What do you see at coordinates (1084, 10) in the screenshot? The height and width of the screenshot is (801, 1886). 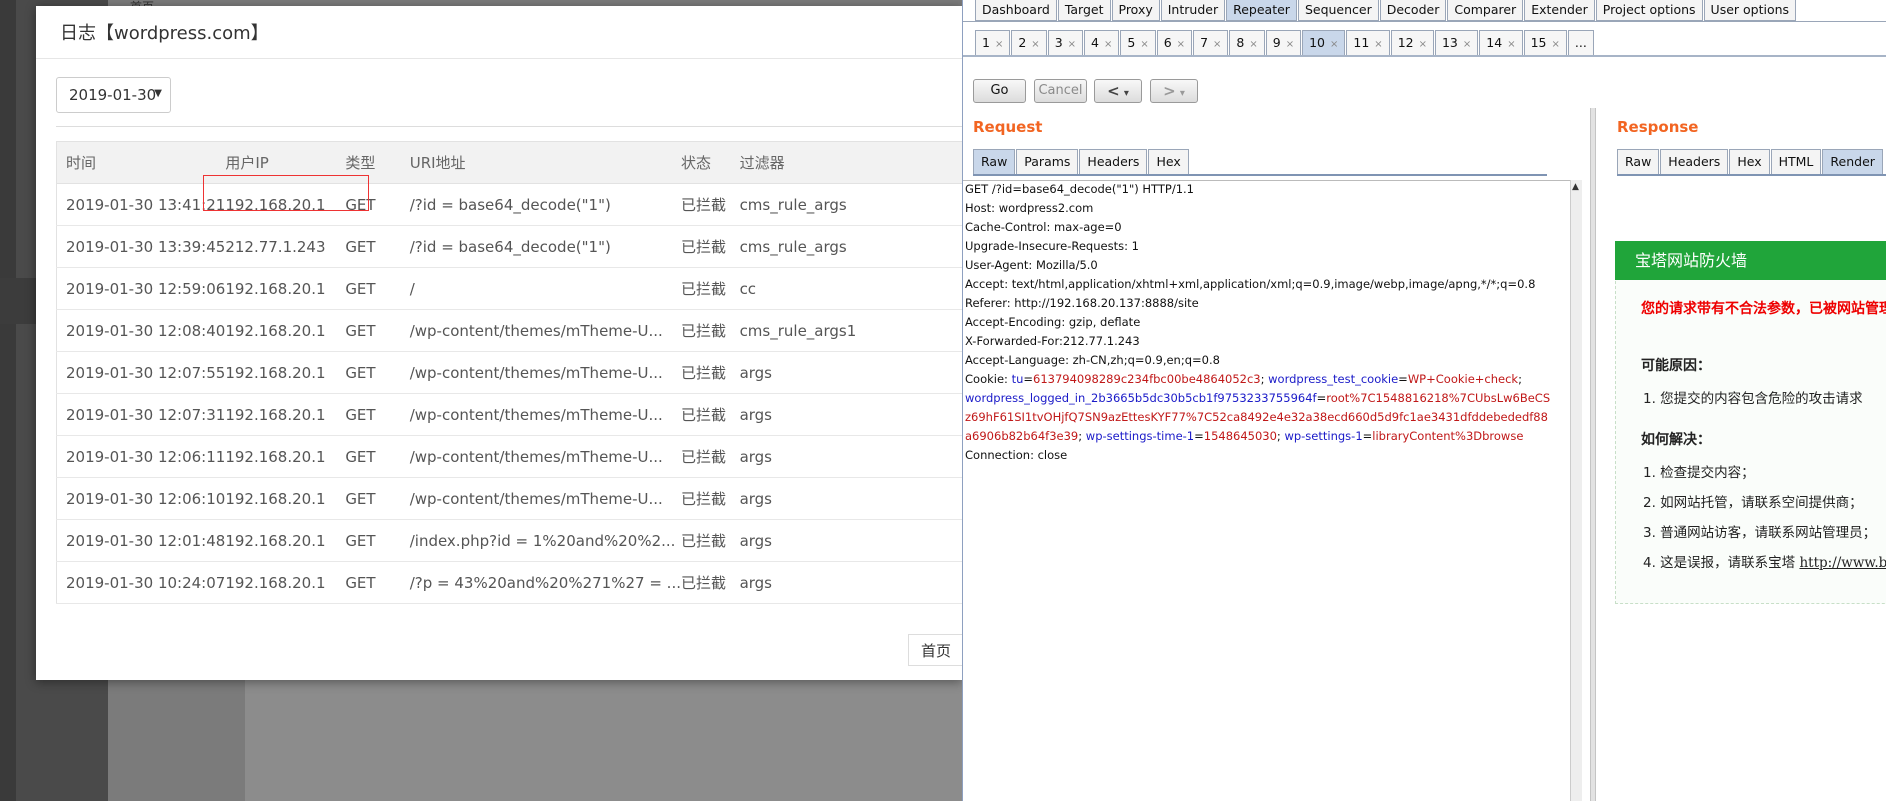 I see `main-tab-target: Target` at bounding box center [1084, 10].